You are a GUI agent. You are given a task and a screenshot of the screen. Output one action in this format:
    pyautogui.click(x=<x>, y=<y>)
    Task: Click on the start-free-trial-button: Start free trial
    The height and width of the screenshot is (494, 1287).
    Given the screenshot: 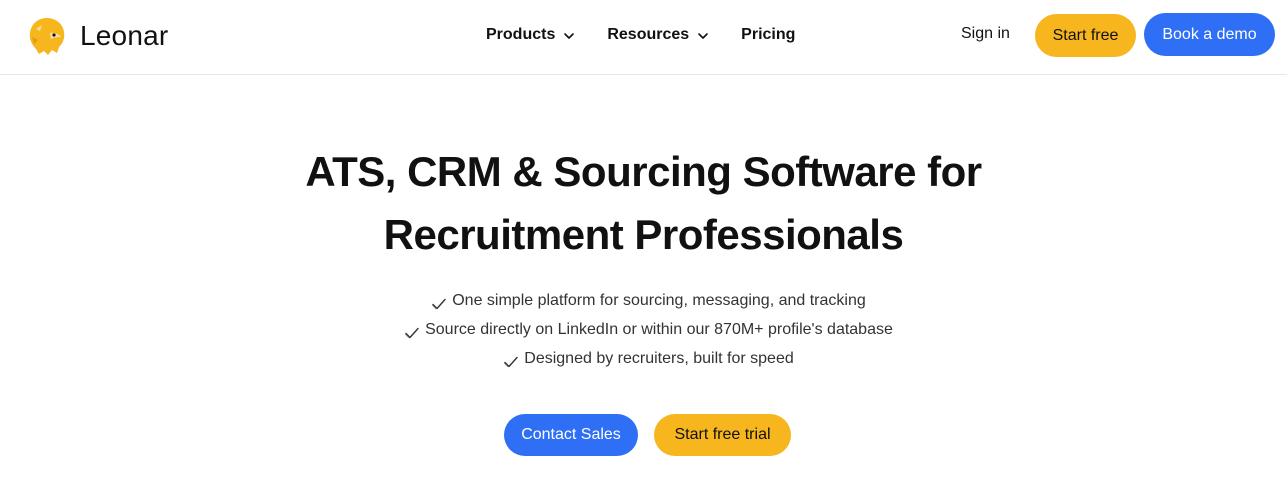 What is the action you would take?
    pyautogui.click(x=722, y=435)
    